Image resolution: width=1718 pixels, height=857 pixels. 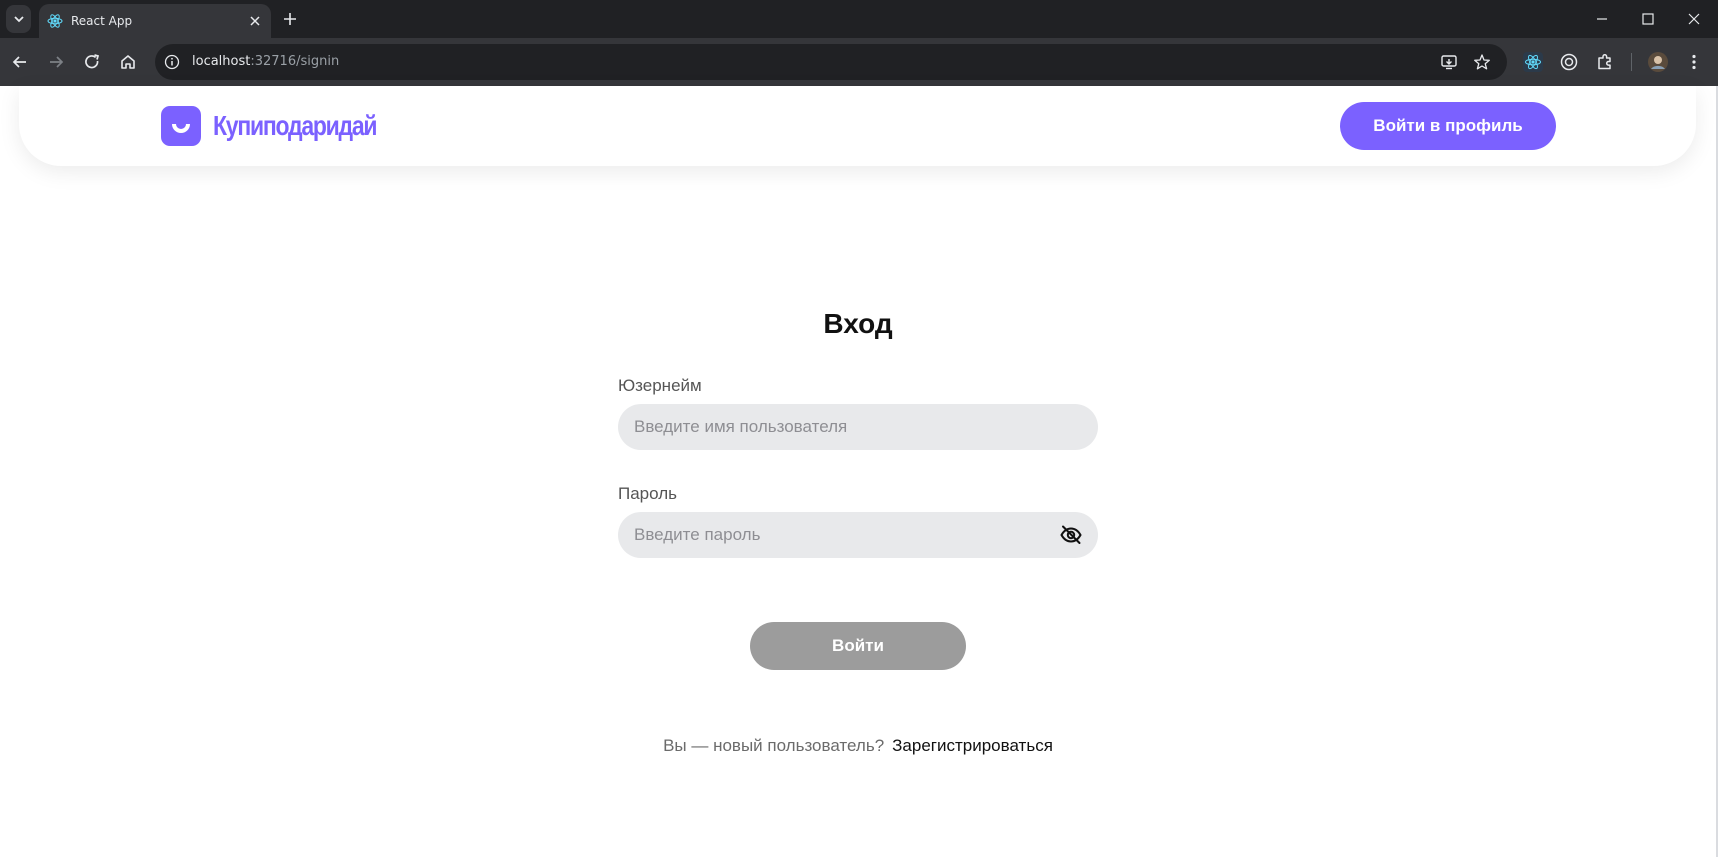 What do you see at coordinates (92, 62) in the screenshot?
I see `reload-icon` at bounding box center [92, 62].